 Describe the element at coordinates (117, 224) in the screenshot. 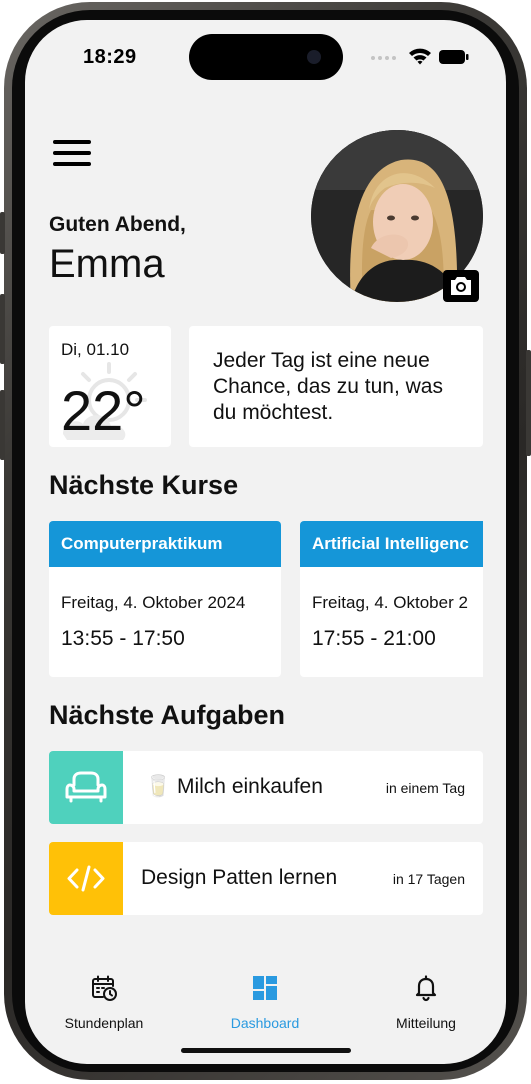

I see `greeting-text: Guten Abend,` at that location.